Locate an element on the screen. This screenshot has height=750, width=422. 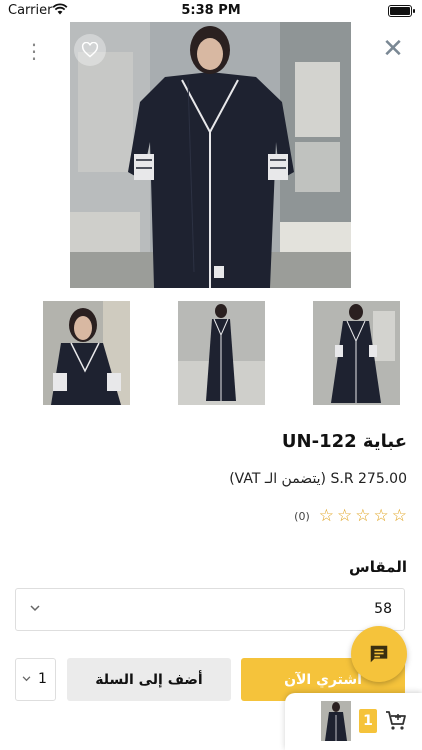
favorite-button is located at coordinates (90, 50).